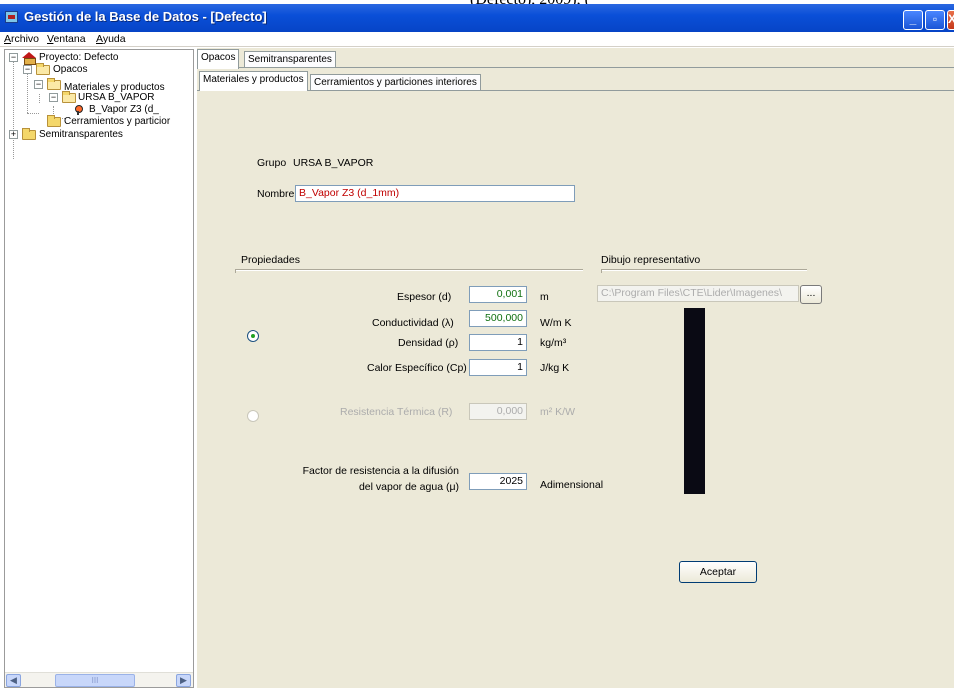 This screenshot has height=688, width=954. What do you see at coordinates (395, 82) in the screenshot?
I see `subtab-cerramientos: Cerramientos y particiones interiores` at bounding box center [395, 82].